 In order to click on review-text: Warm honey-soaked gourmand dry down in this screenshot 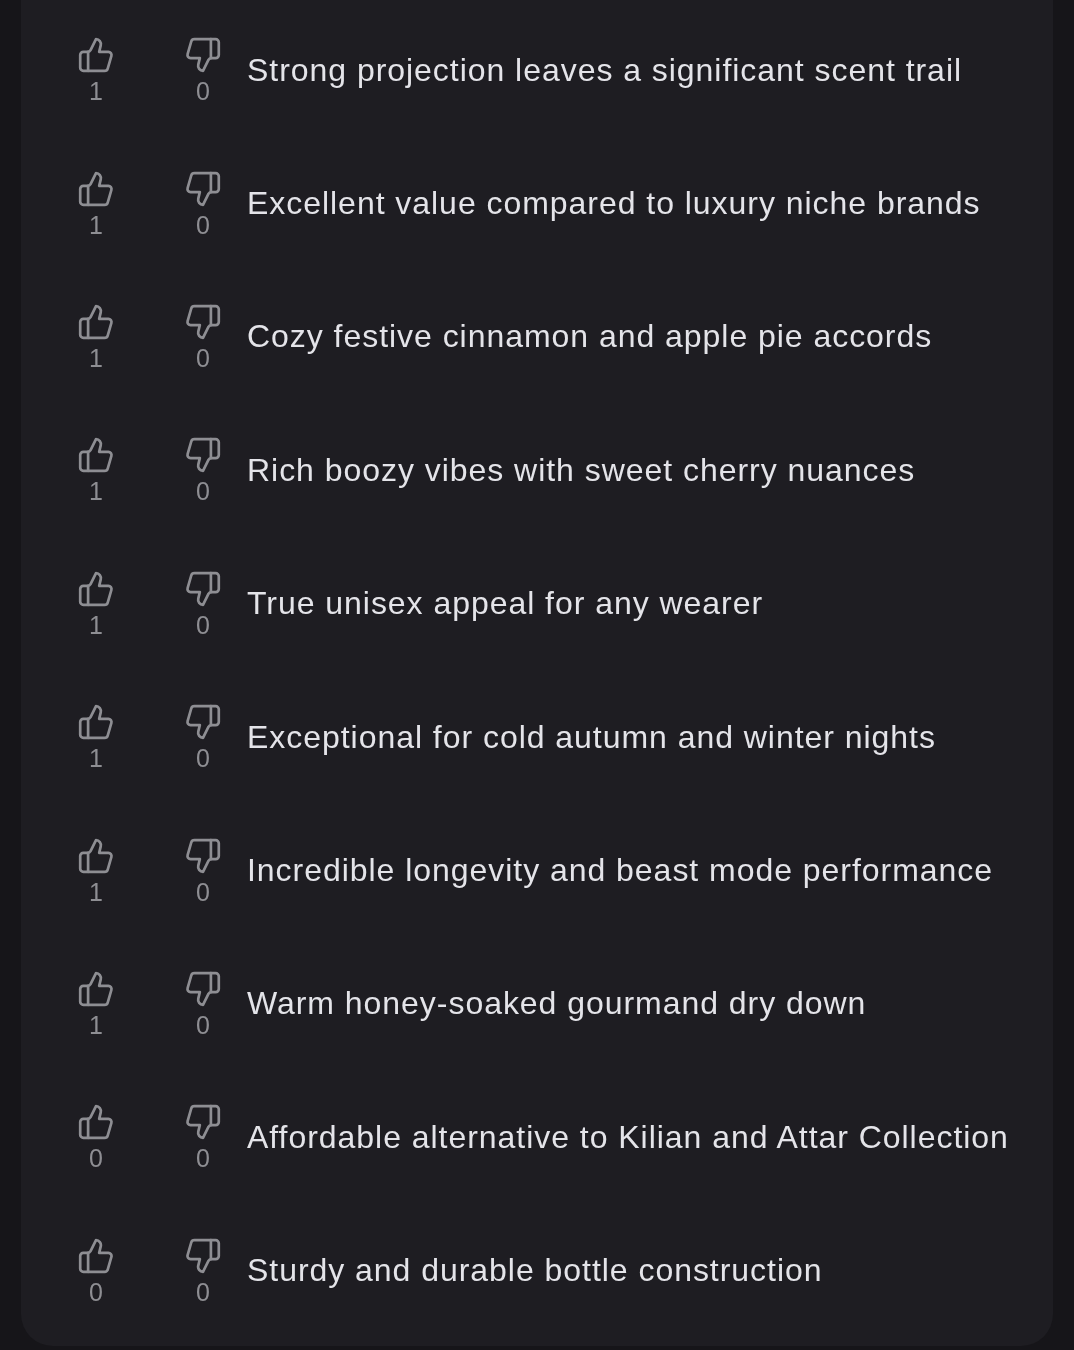, I will do `click(557, 1004)`.